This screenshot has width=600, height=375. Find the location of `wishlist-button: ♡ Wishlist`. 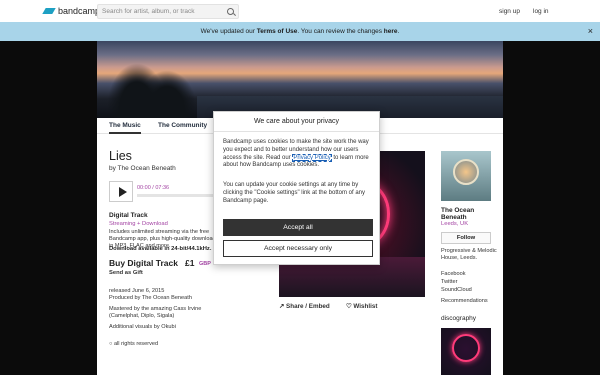

wishlist-button: ♡ Wishlist is located at coordinates (362, 306).